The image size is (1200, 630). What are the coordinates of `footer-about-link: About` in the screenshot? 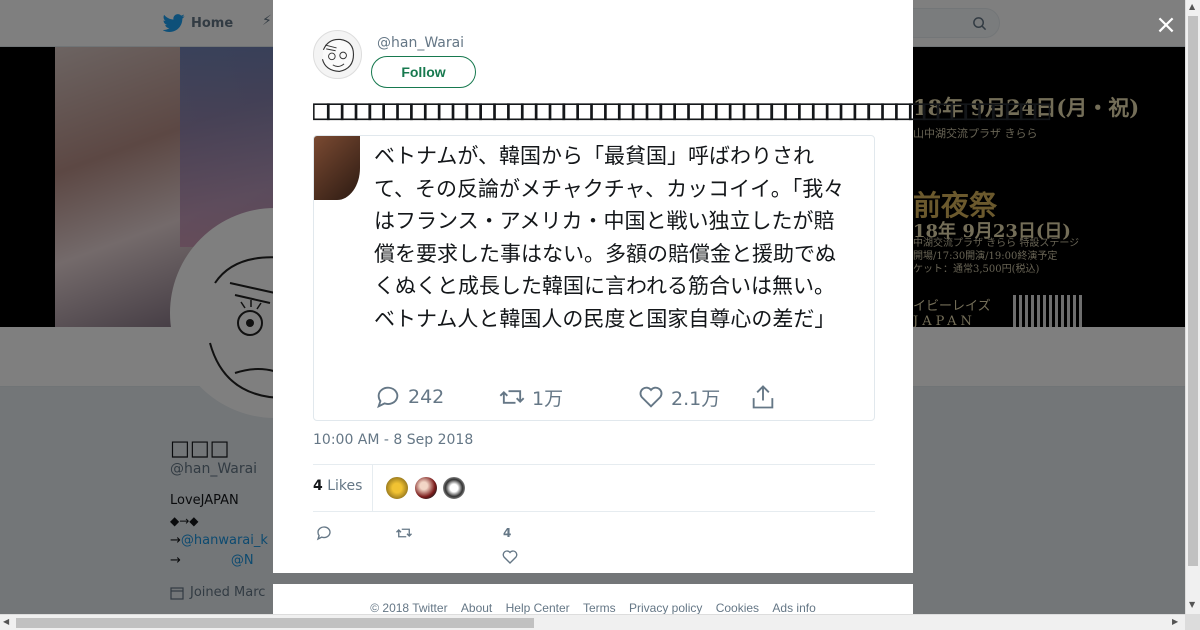 It's located at (476, 608).